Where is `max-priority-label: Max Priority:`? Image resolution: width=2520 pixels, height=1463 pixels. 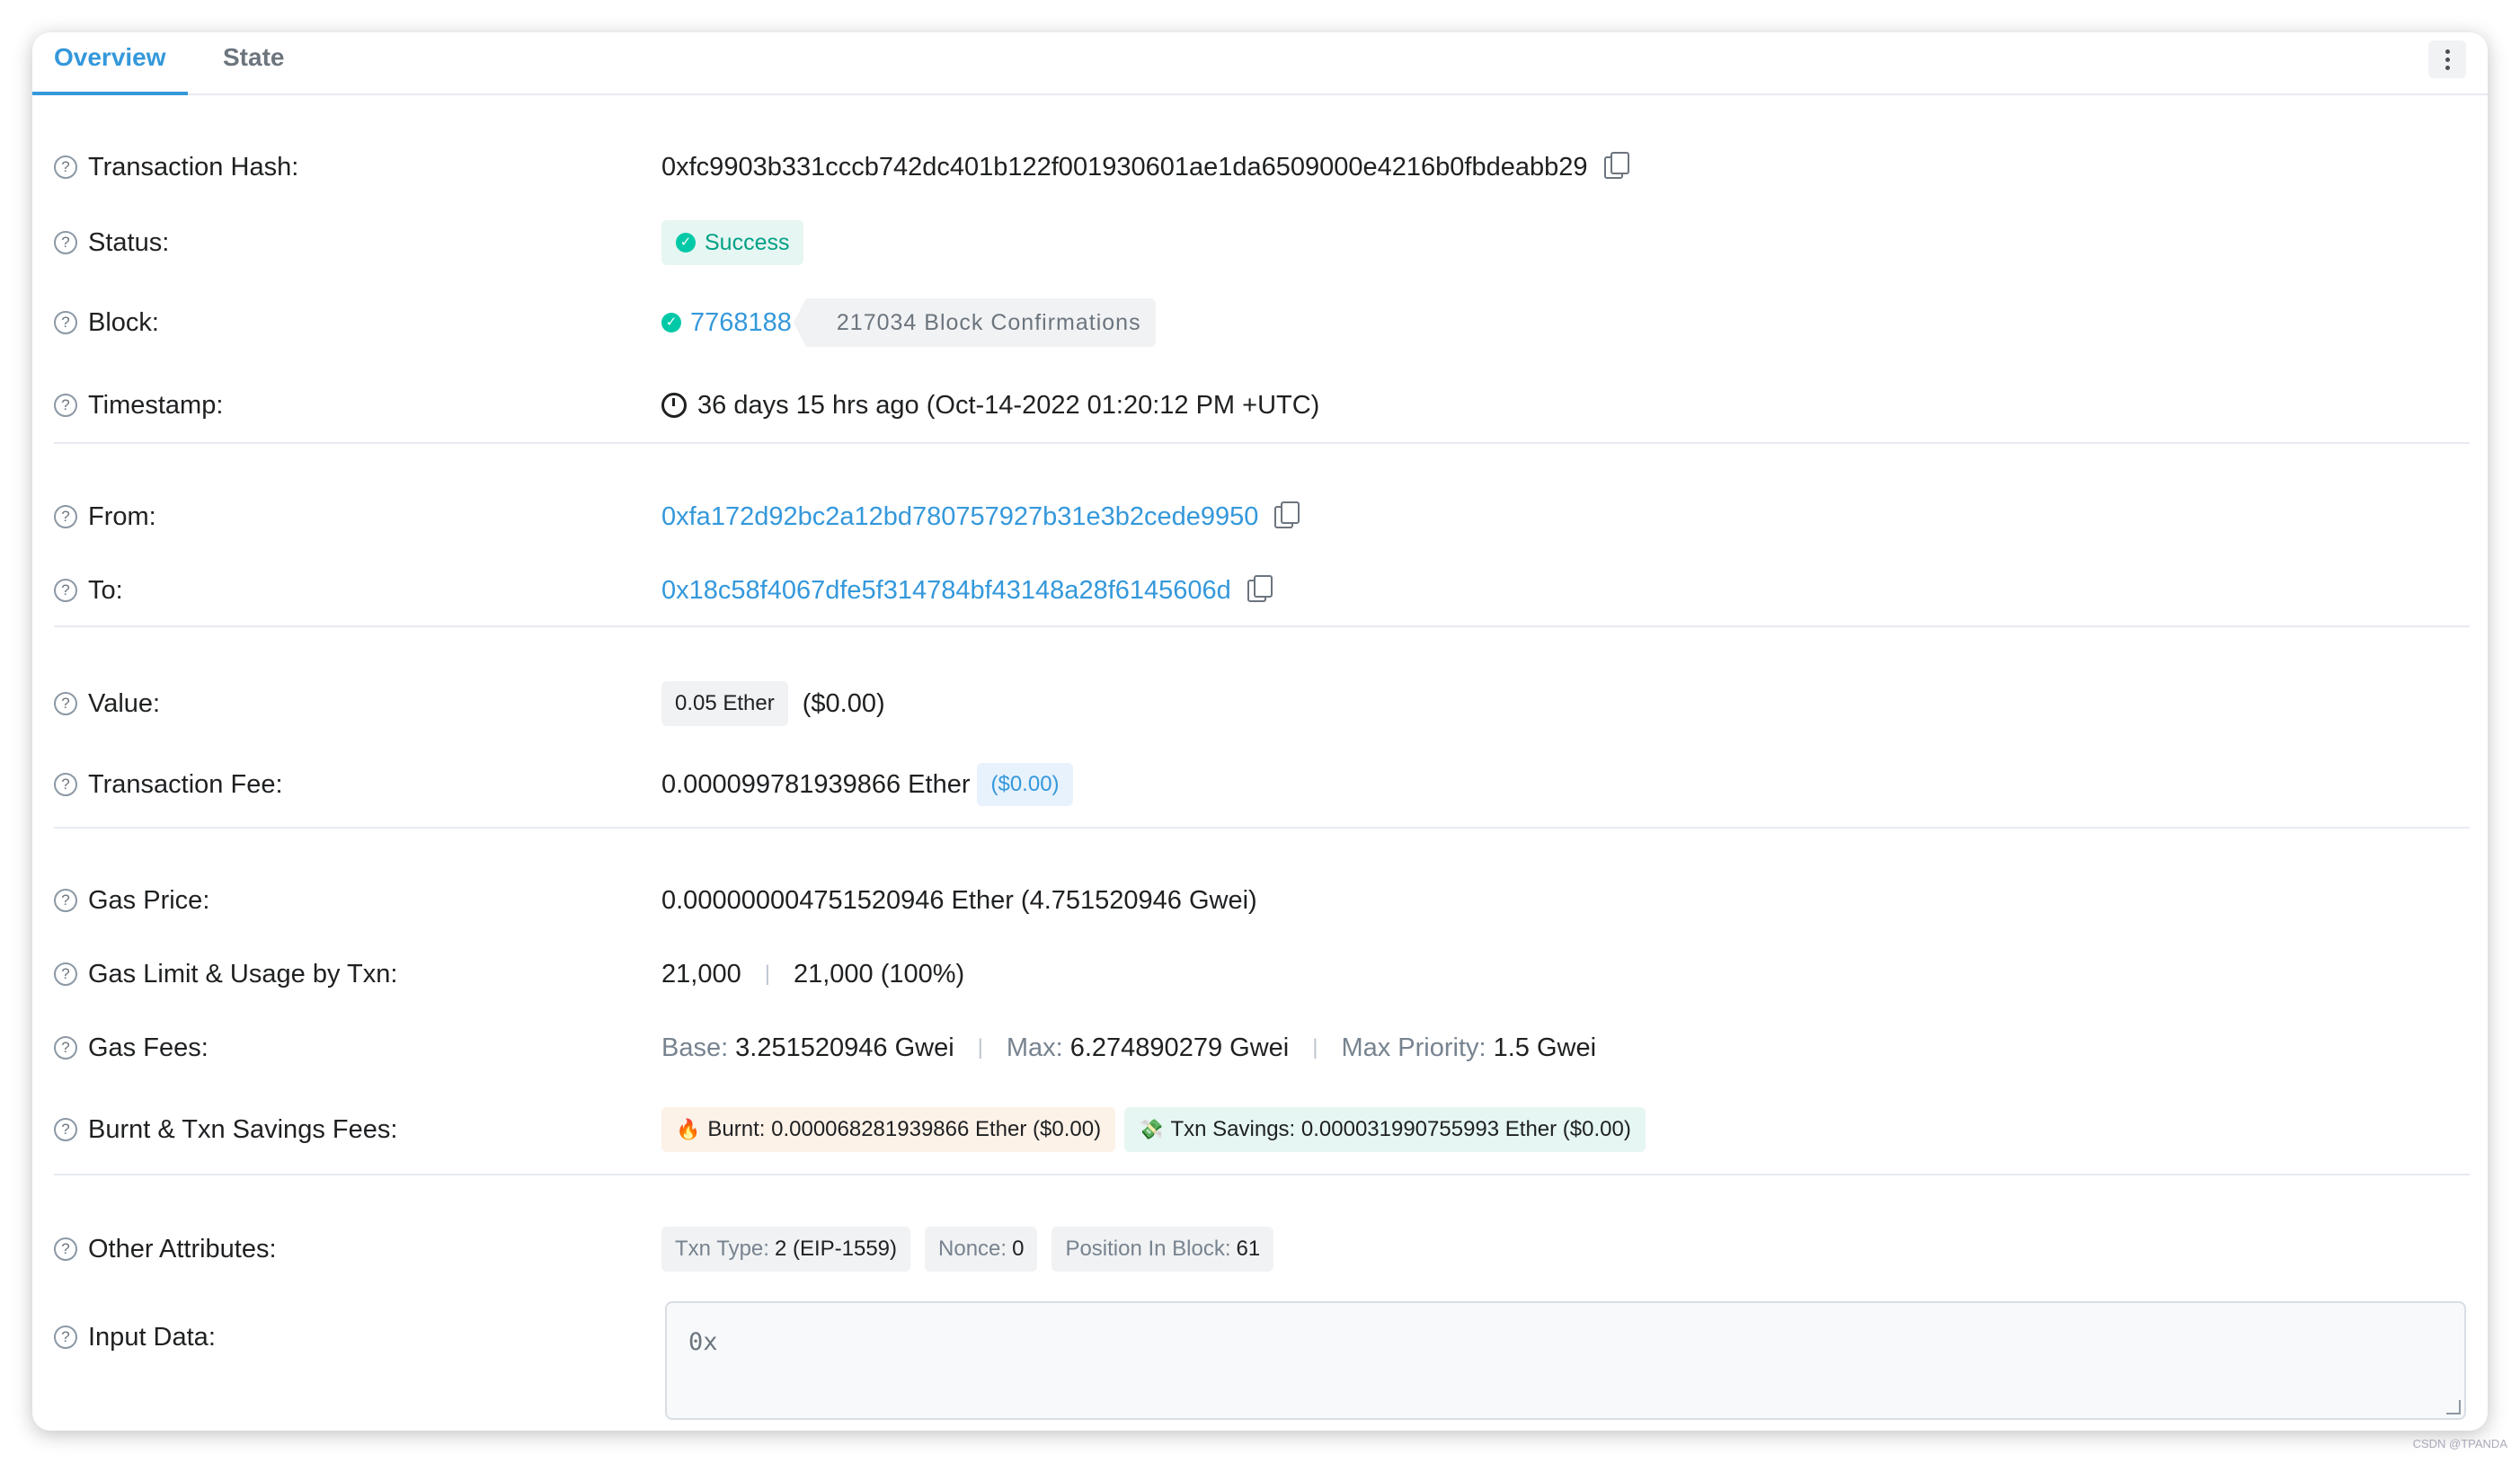 max-priority-label: Max Priority: is located at coordinates (1413, 1047).